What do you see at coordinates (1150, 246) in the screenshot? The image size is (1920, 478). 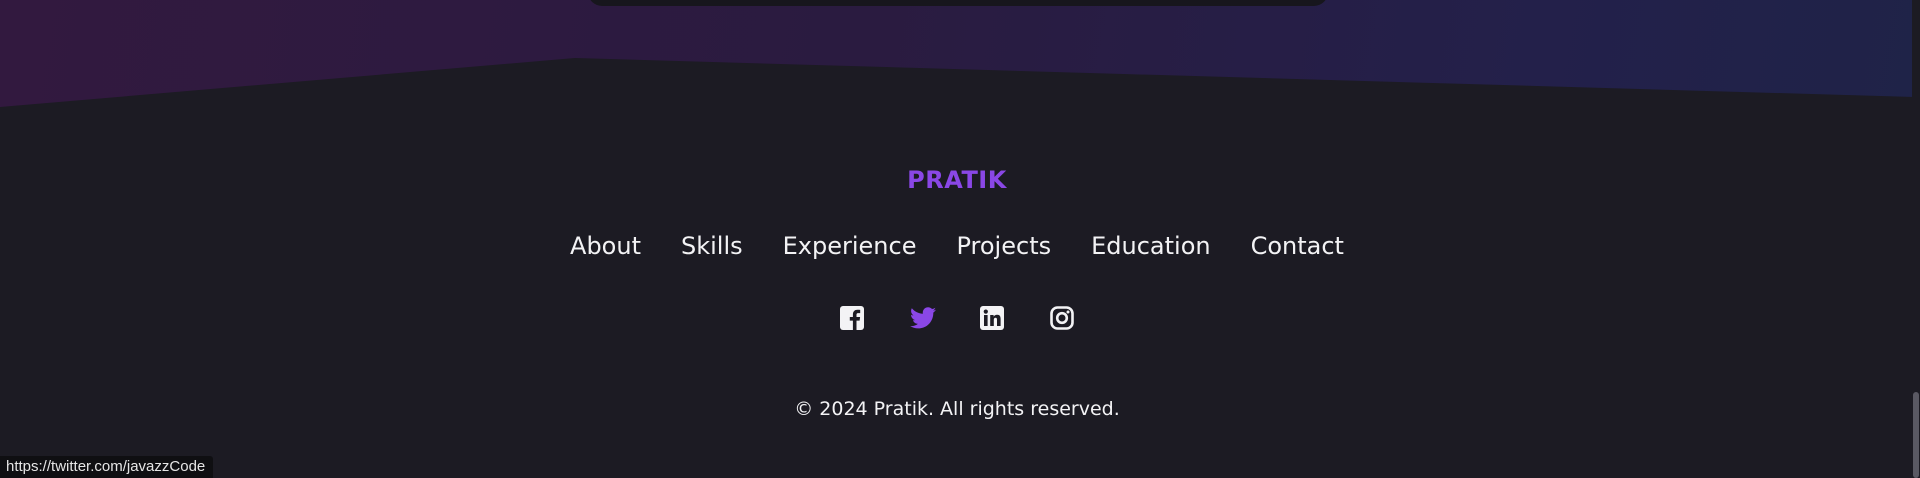 I see `footer-nav-education: Education` at bounding box center [1150, 246].